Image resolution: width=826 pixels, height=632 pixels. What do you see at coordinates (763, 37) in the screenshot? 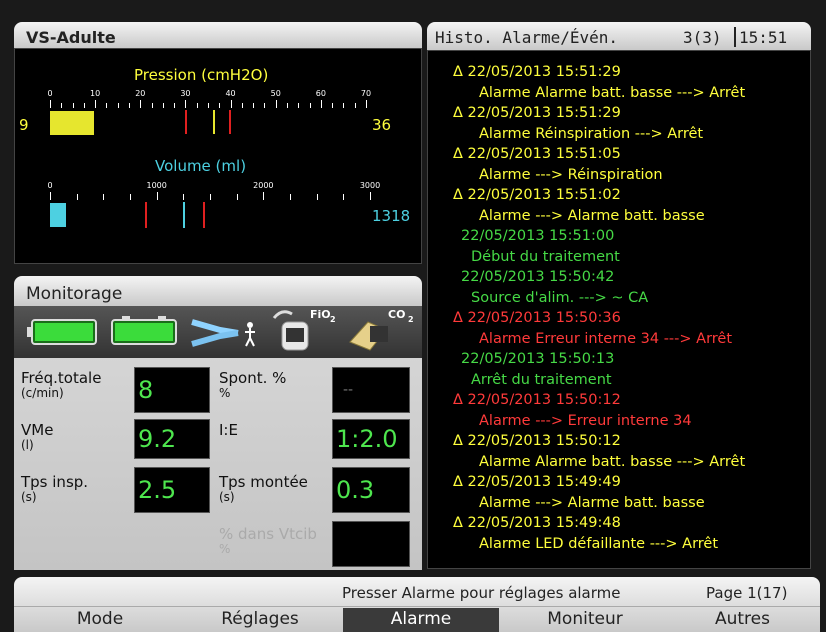
I see `clock: 15:51` at bounding box center [763, 37].